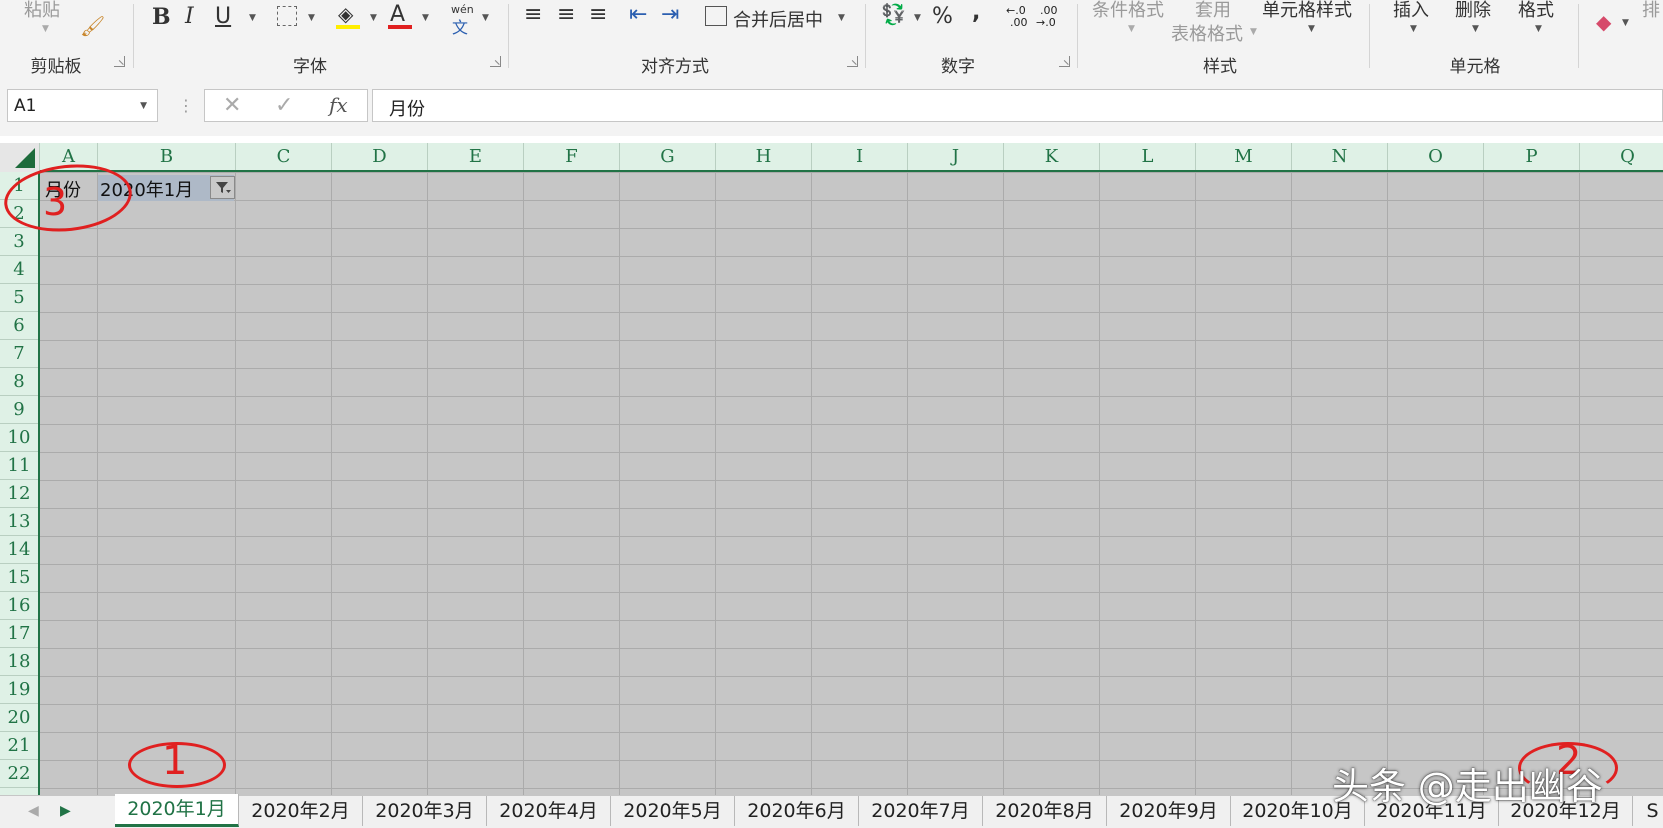 The height and width of the screenshot is (828, 1663). I want to click on comma-style-button: ,, so click(976, 12).